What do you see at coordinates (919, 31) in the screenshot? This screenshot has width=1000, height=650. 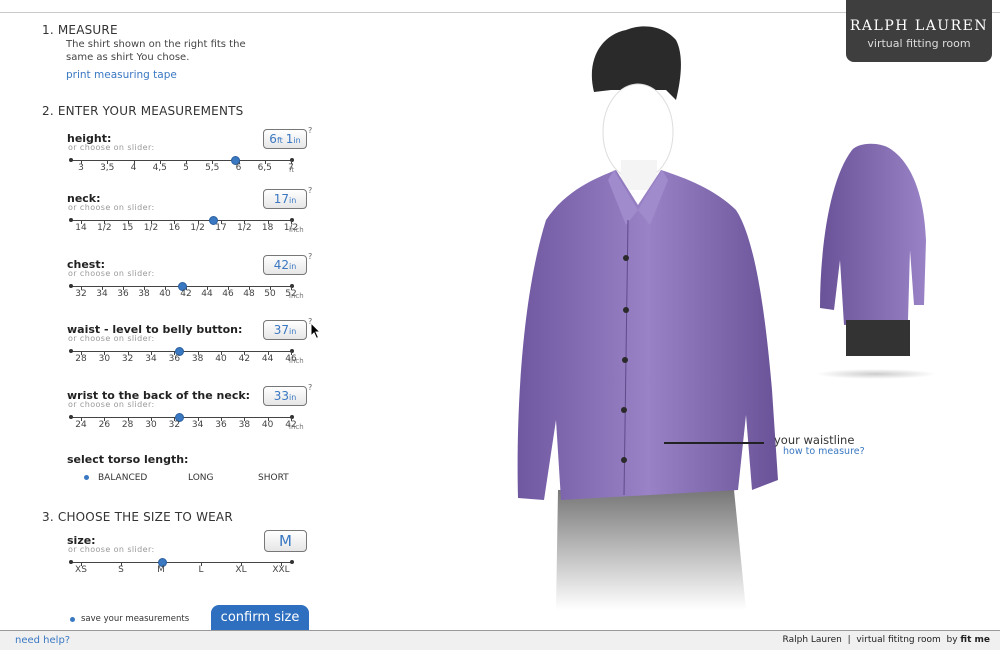 I see `brand-logo: RALPH LAUREN virtual fitting room` at bounding box center [919, 31].